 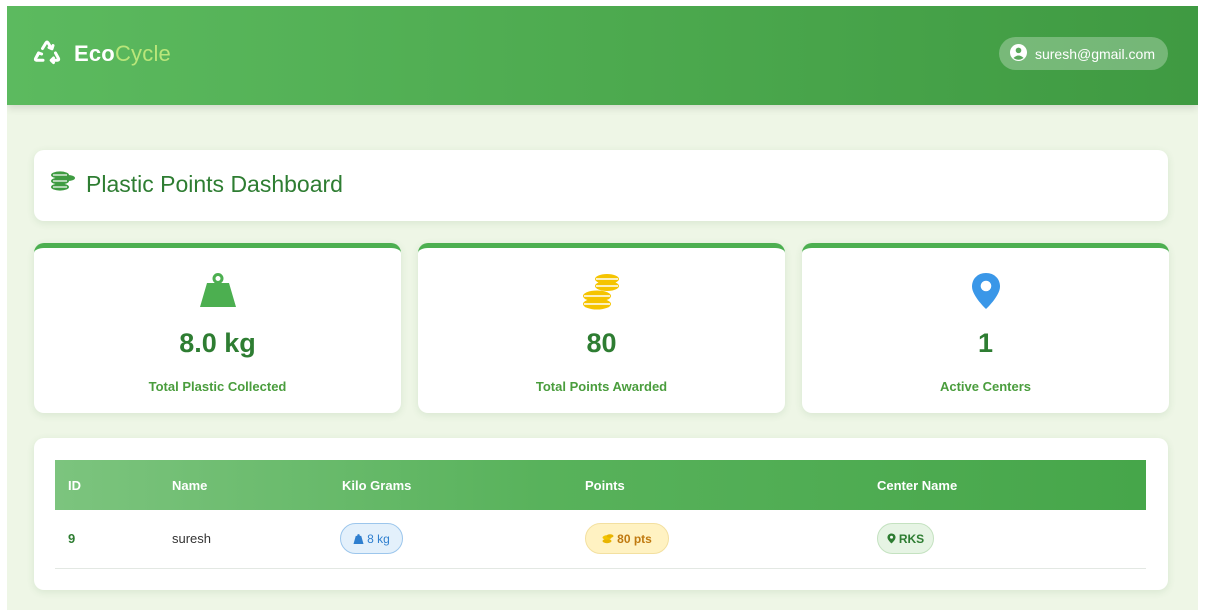 What do you see at coordinates (985, 343) in the screenshot?
I see `stat-value: 1` at bounding box center [985, 343].